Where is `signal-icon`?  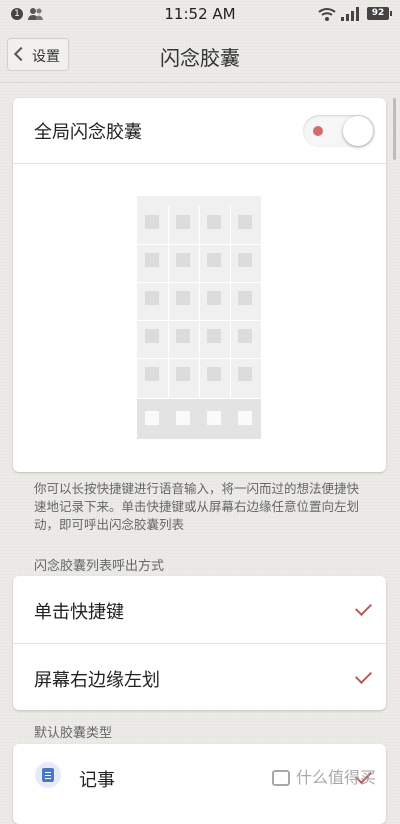
signal-icon is located at coordinates (350, 14).